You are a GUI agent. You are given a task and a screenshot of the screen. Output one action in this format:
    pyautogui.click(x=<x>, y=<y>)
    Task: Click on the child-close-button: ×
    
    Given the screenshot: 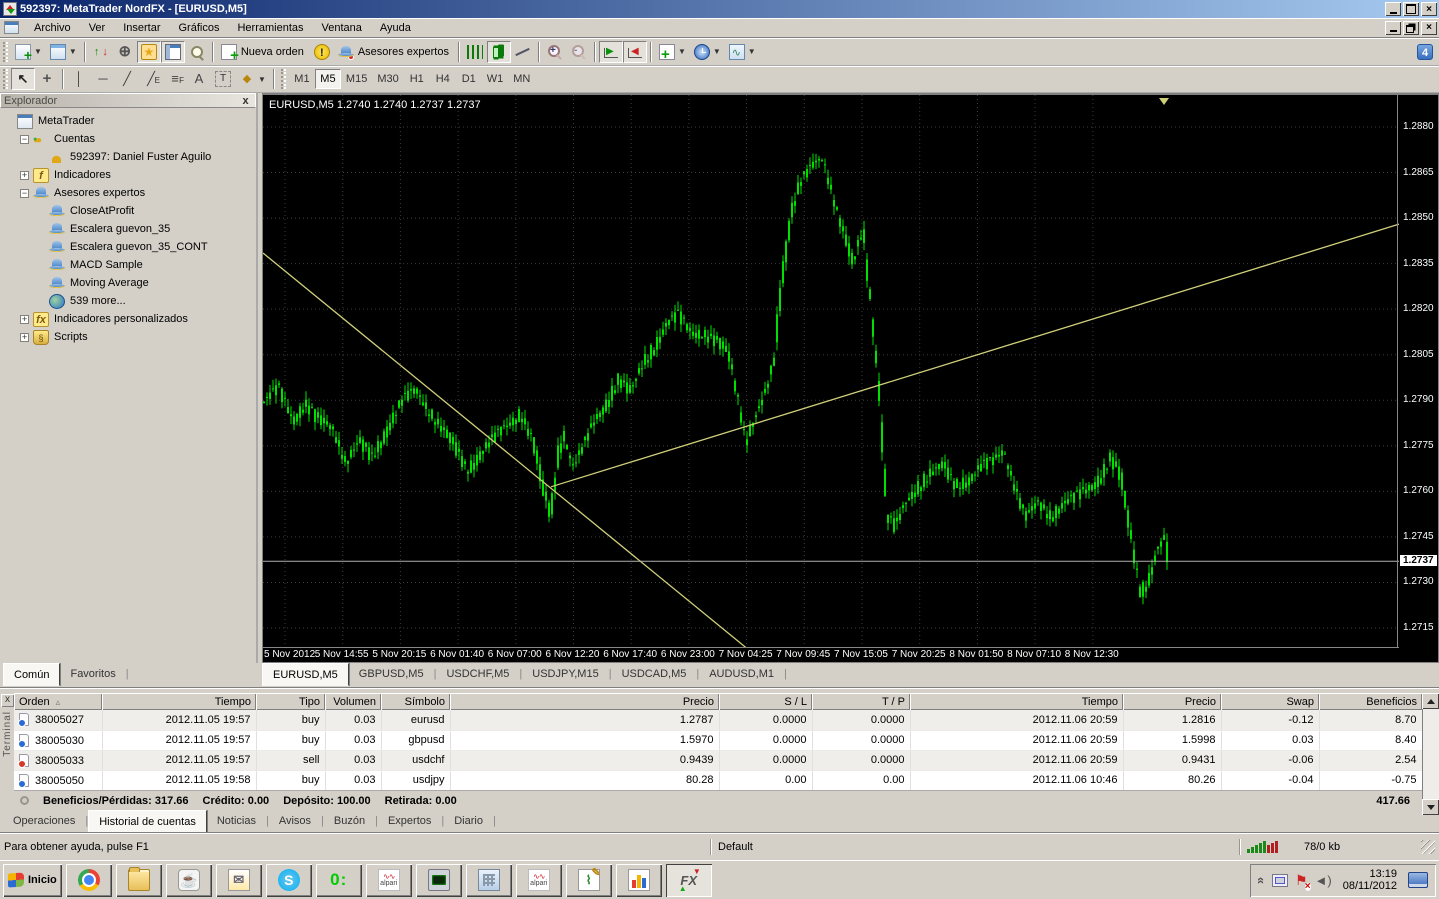 What is the action you would take?
    pyautogui.click(x=1429, y=27)
    